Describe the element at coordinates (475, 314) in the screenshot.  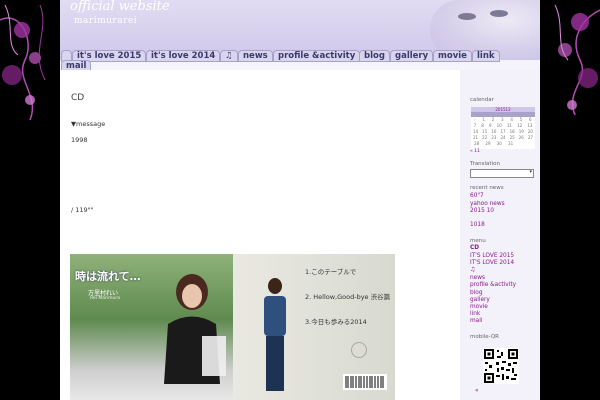
I see `menu-item-link: link` at that location.